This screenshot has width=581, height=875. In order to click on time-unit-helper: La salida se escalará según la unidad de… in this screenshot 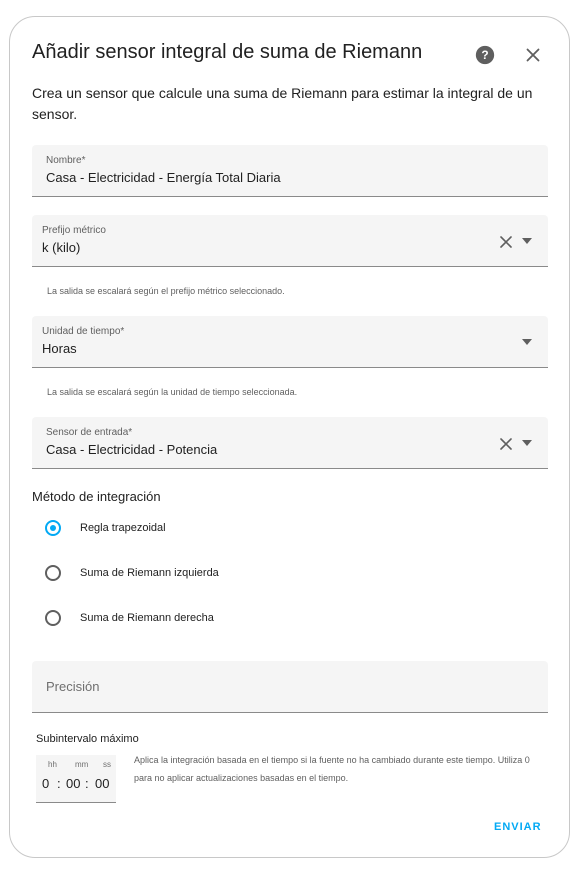, I will do `click(172, 392)`.